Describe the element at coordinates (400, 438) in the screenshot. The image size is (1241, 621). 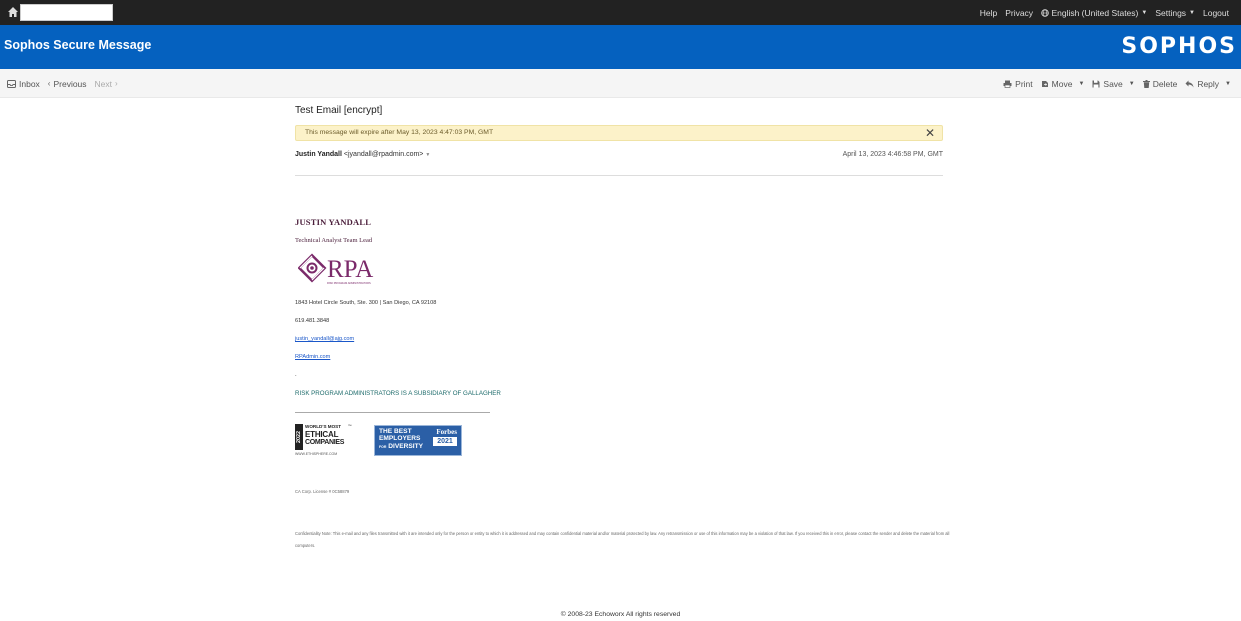
I see `forbes-line2: EMPLOYERS` at that location.